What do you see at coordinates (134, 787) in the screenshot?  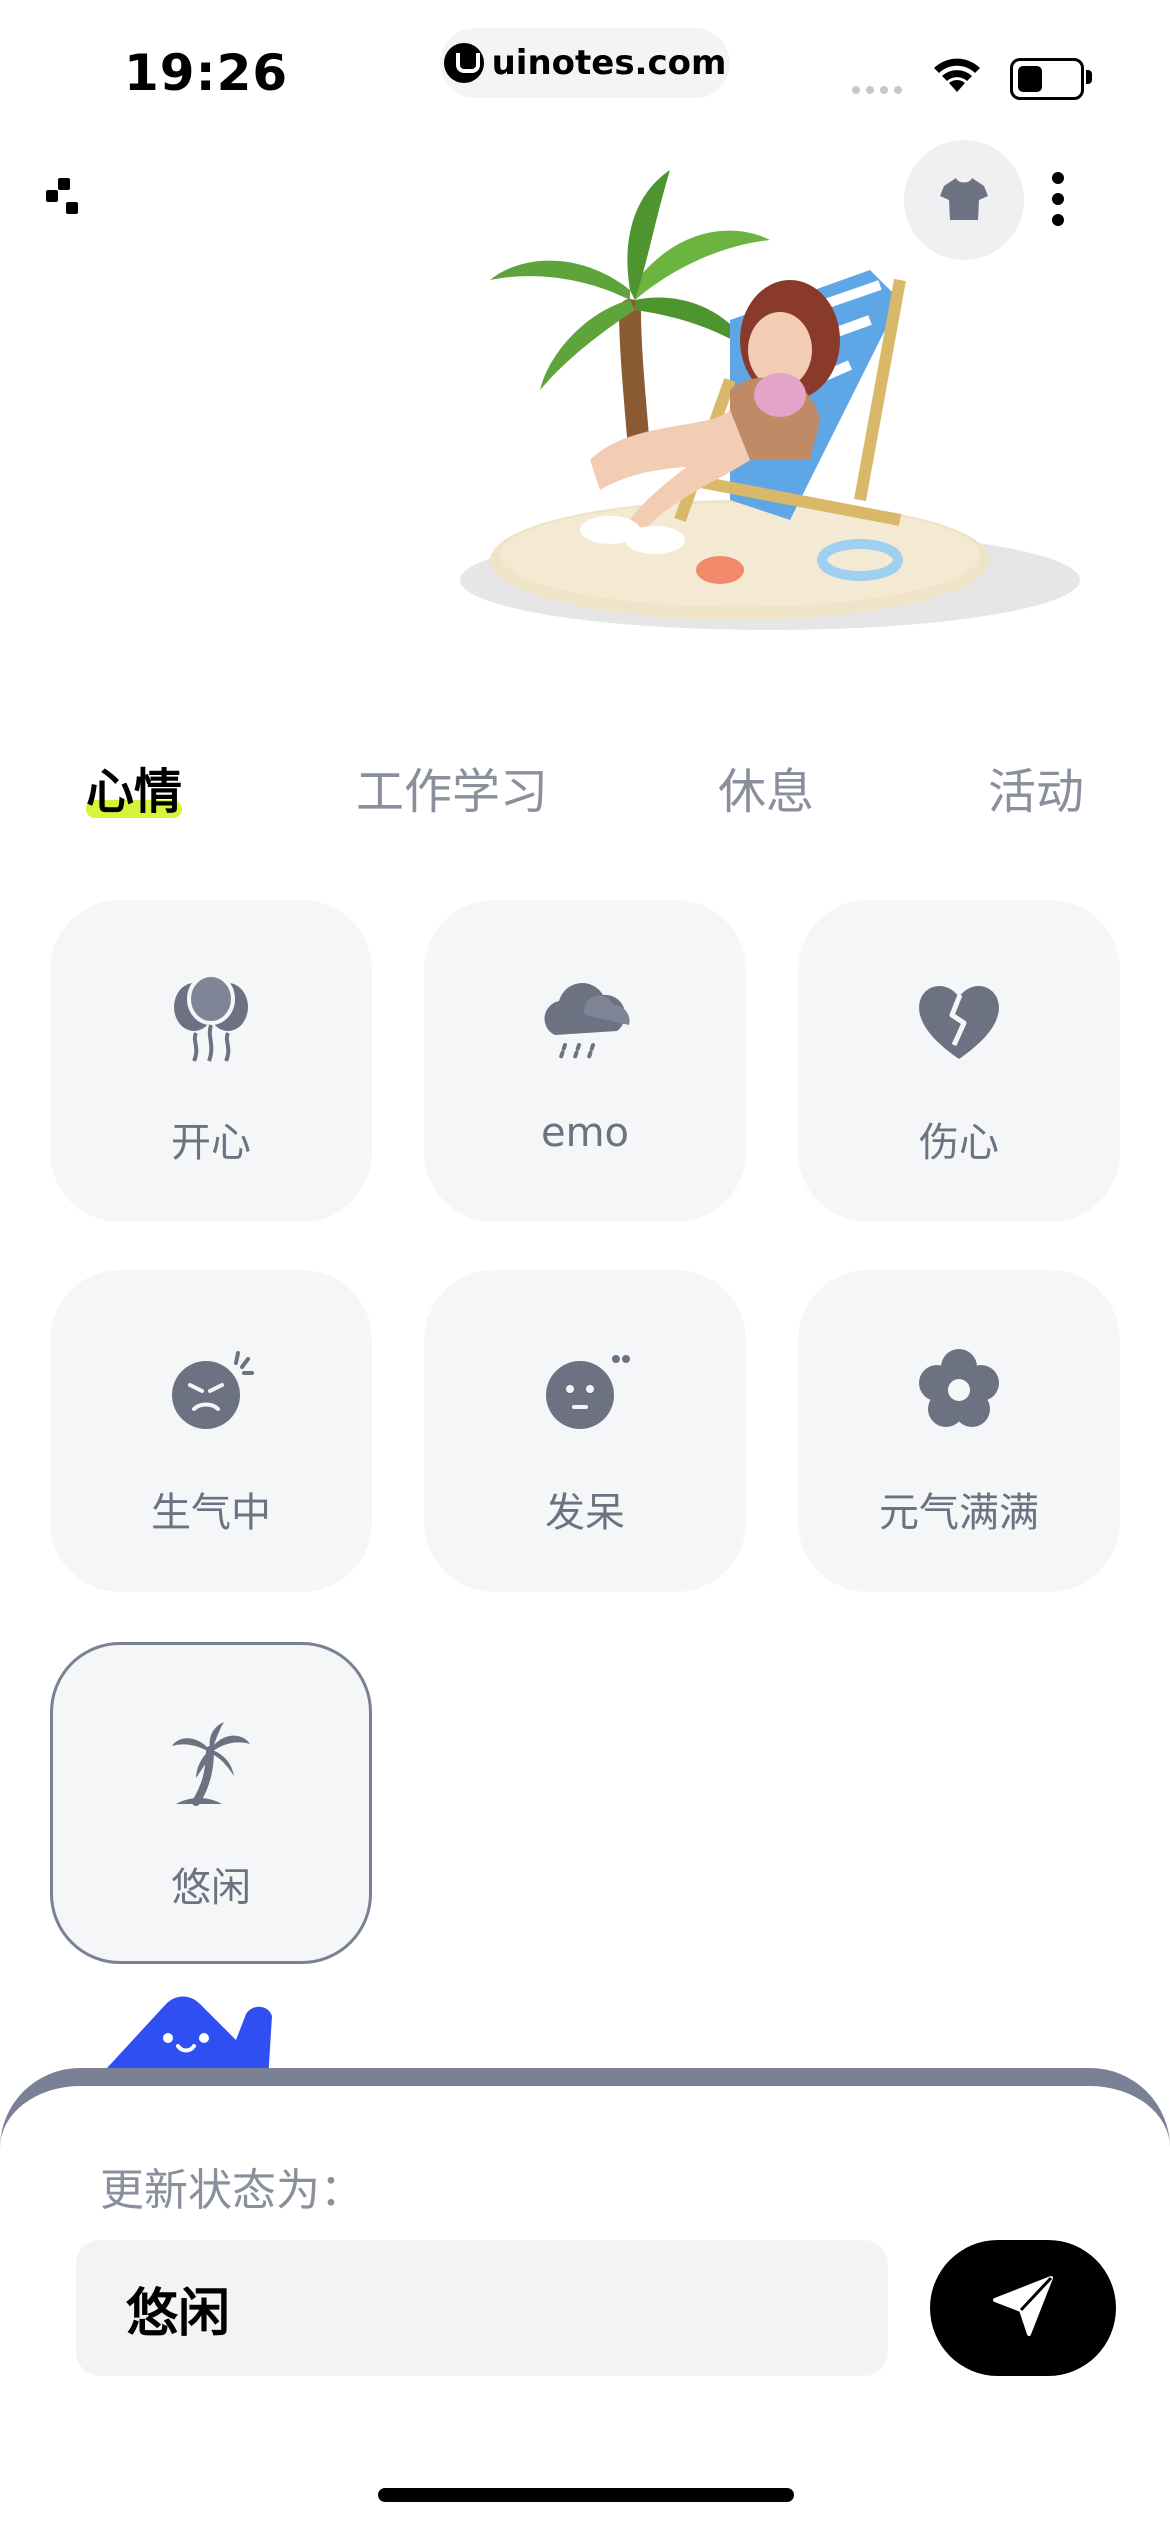 I see `tab-mood: 心情` at bounding box center [134, 787].